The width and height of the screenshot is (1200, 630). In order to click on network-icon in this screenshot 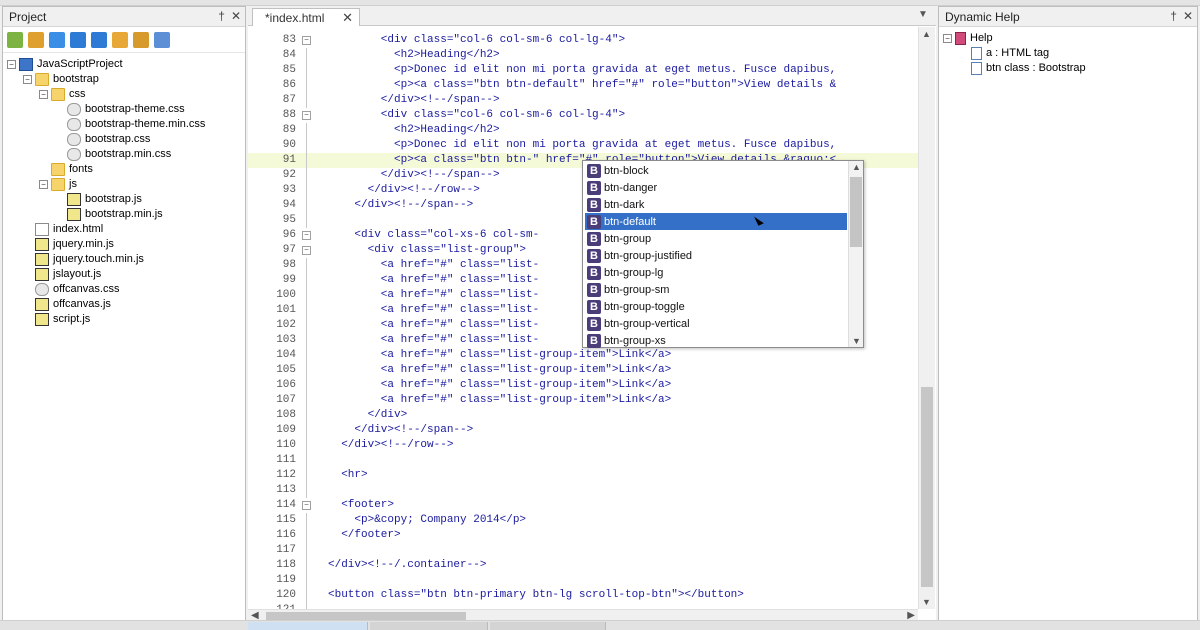, I will do `click(120, 39)`.